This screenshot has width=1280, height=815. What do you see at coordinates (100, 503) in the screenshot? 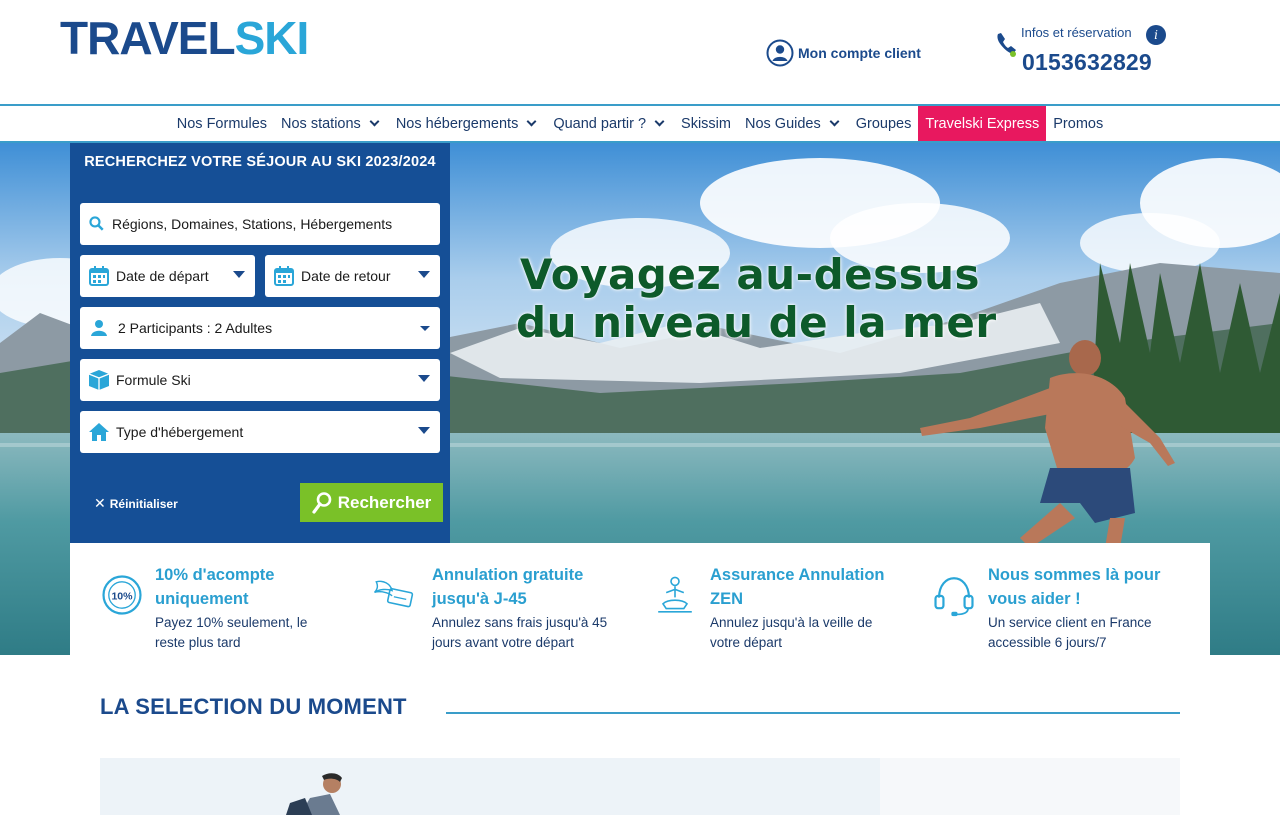
I see `close-icon: ✕` at bounding box center [100, 503].